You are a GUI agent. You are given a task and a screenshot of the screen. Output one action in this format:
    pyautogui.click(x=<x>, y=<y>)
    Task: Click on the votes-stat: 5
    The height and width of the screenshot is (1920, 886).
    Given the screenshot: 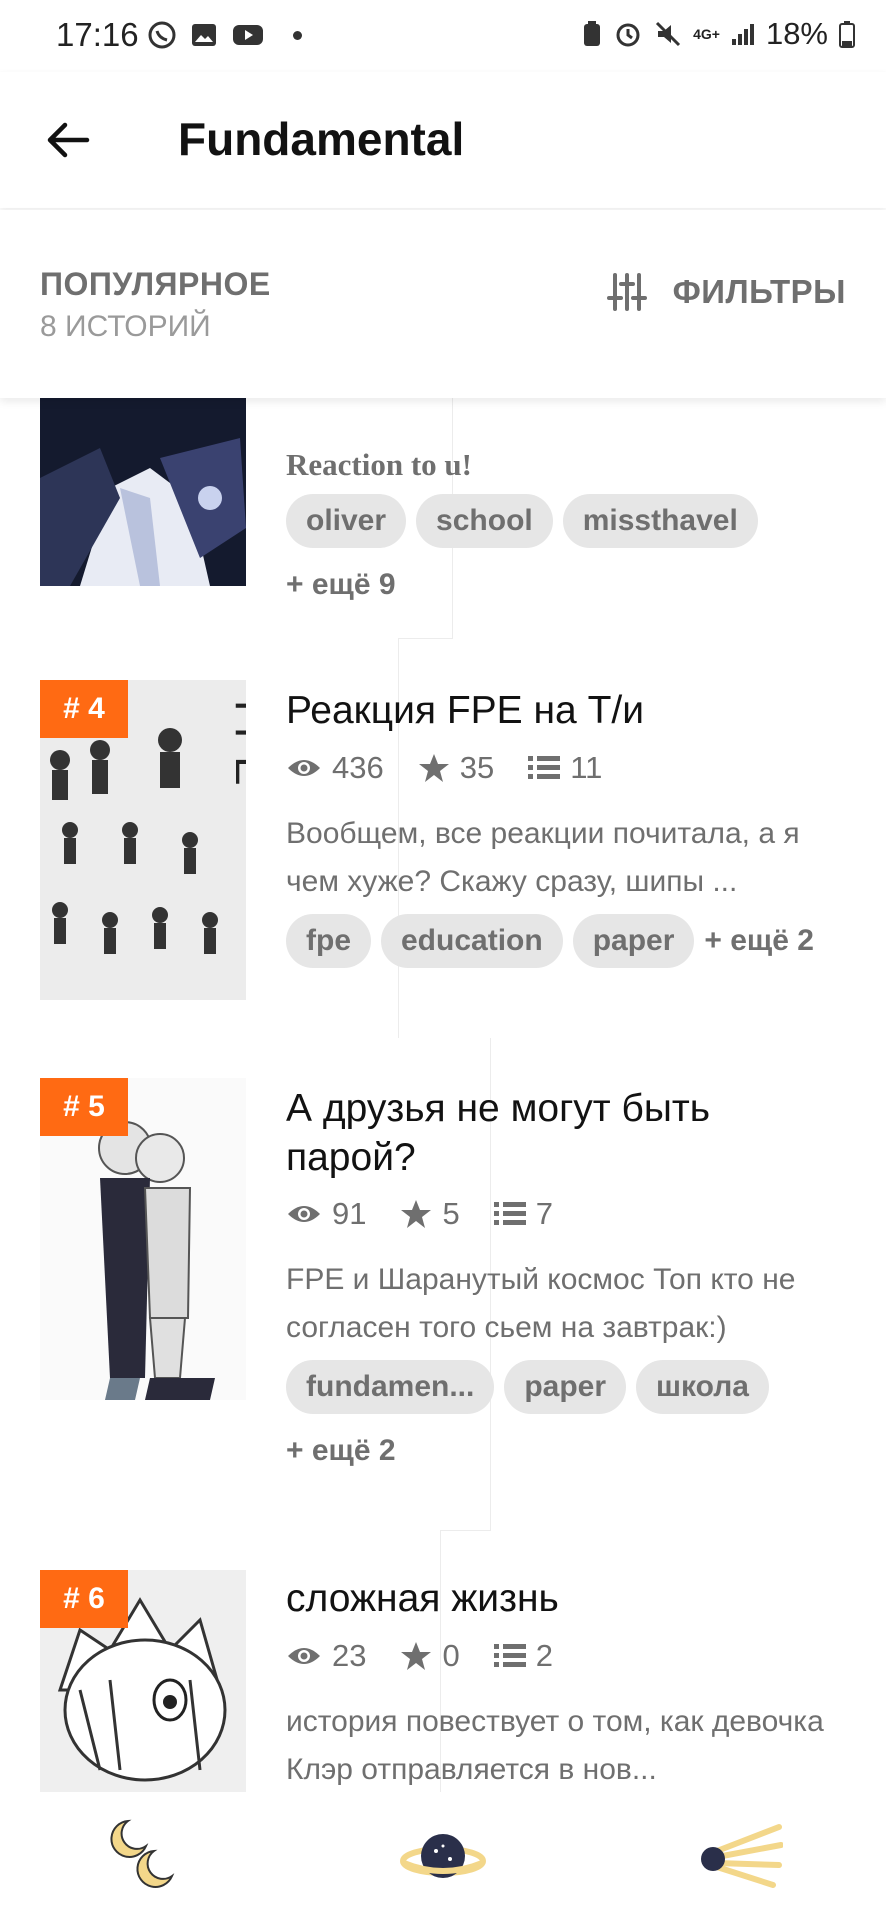 What is the action you would take?
    pyautogui.click(x=430, y=1214)
    